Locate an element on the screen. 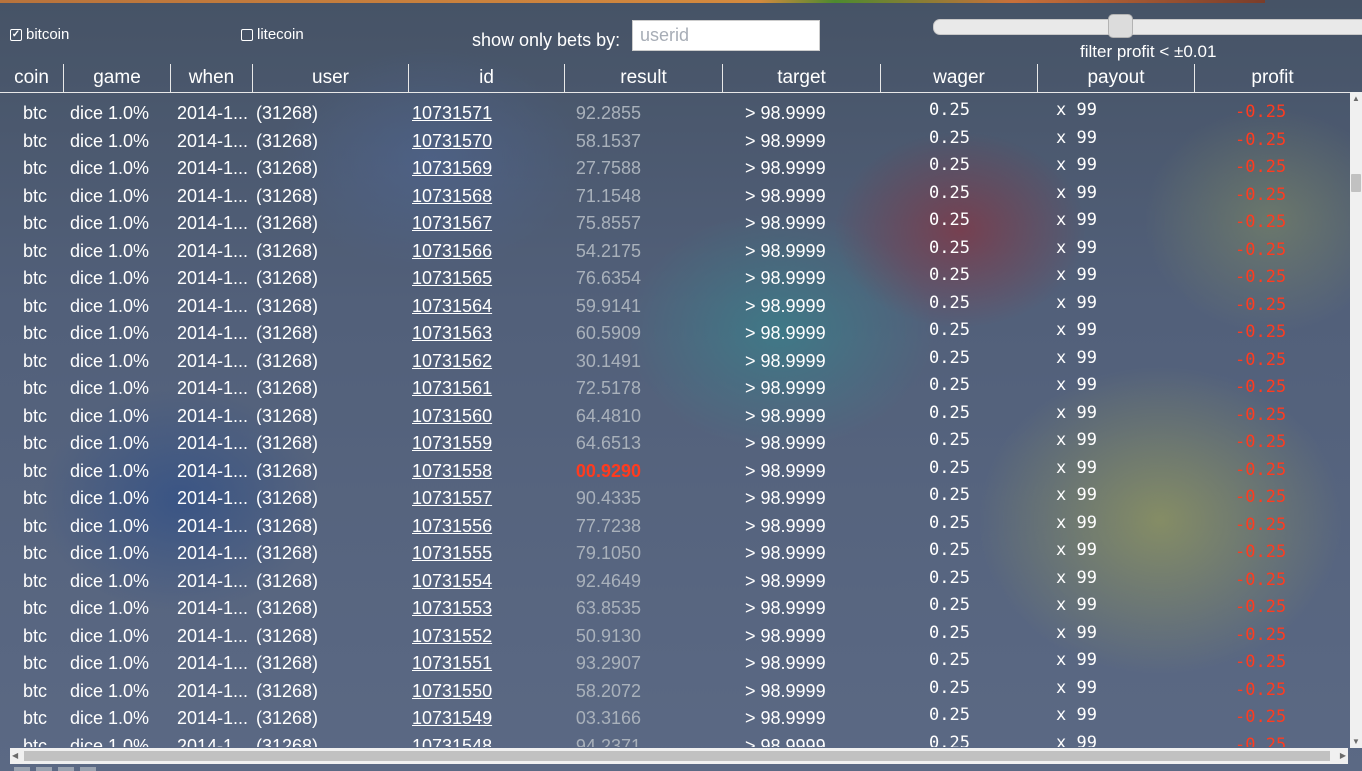 This screenshot has height=771, width=1362. bet-id-link: 10731571 is located at coordinates (452, 113).